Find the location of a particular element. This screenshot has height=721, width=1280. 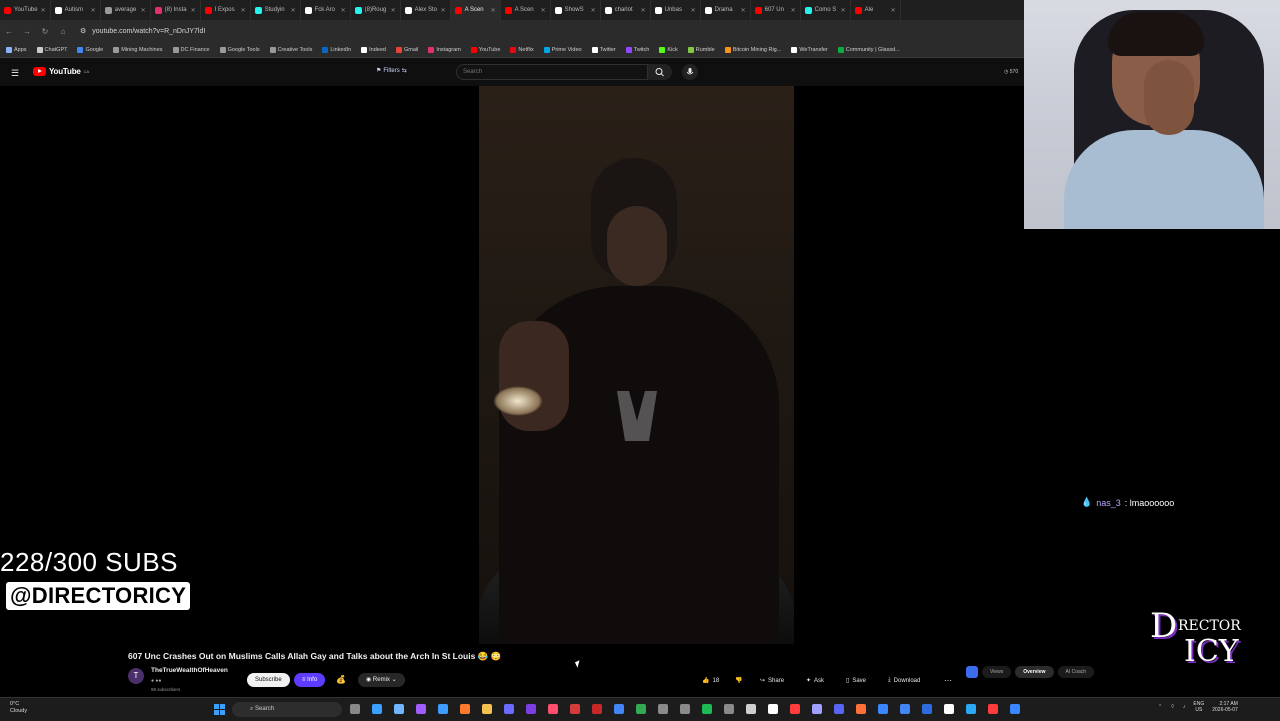

browser-tab: Alex Sto ✕ is located at coordinates (426, 10).